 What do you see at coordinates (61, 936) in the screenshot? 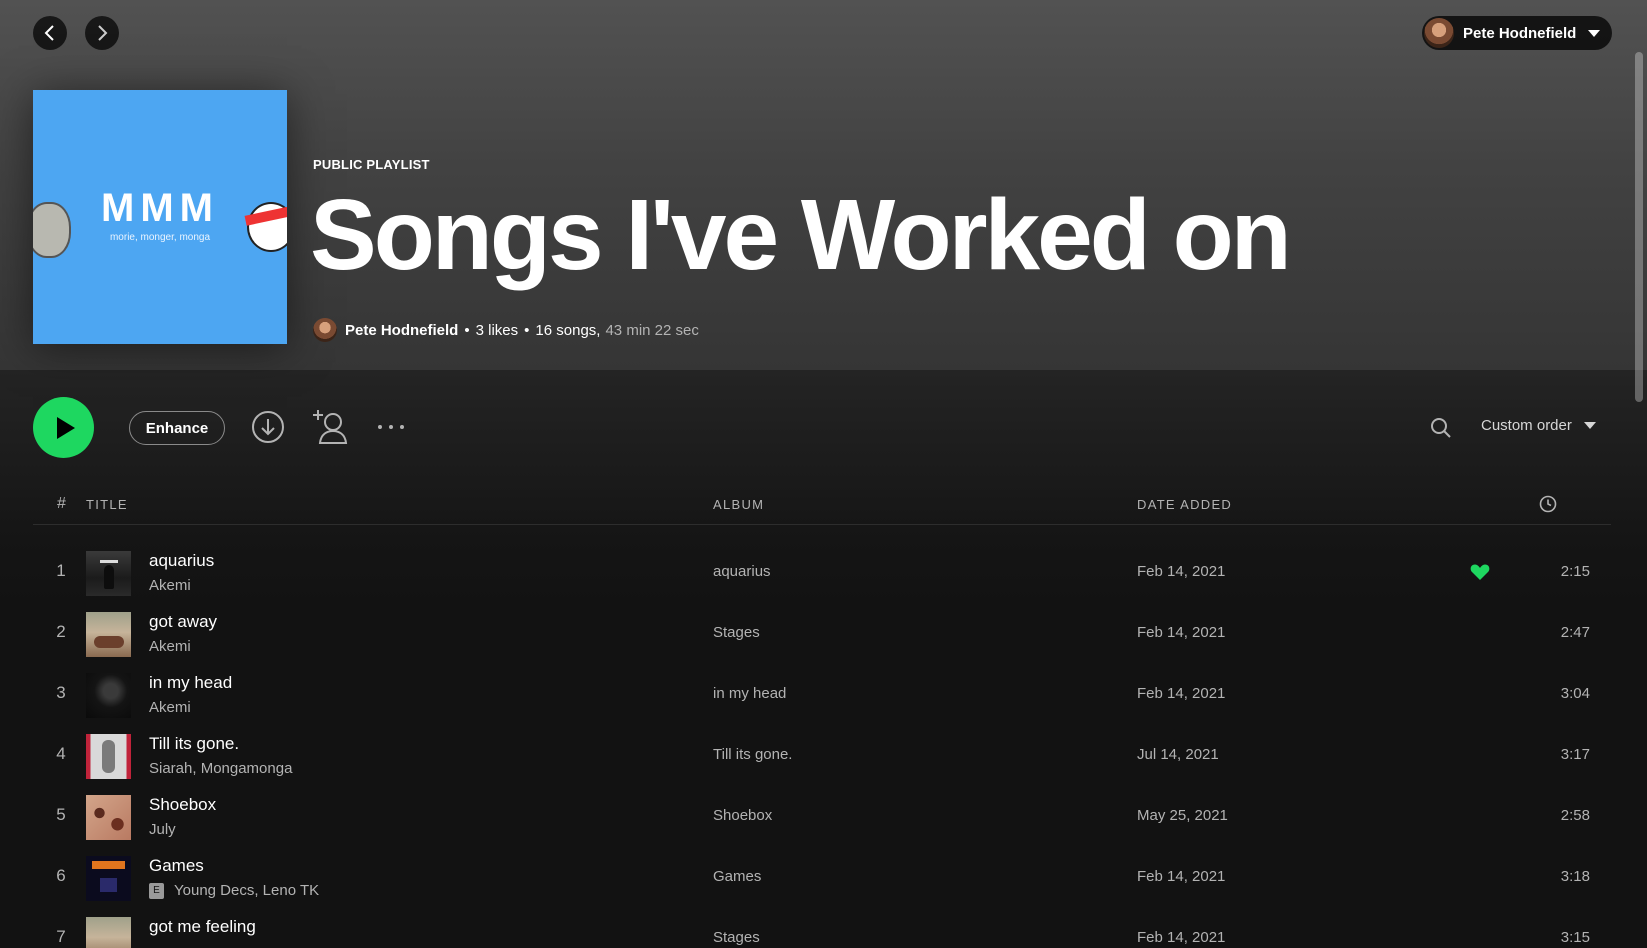
I see `track-number: 7` at bounding box center [61, 936].